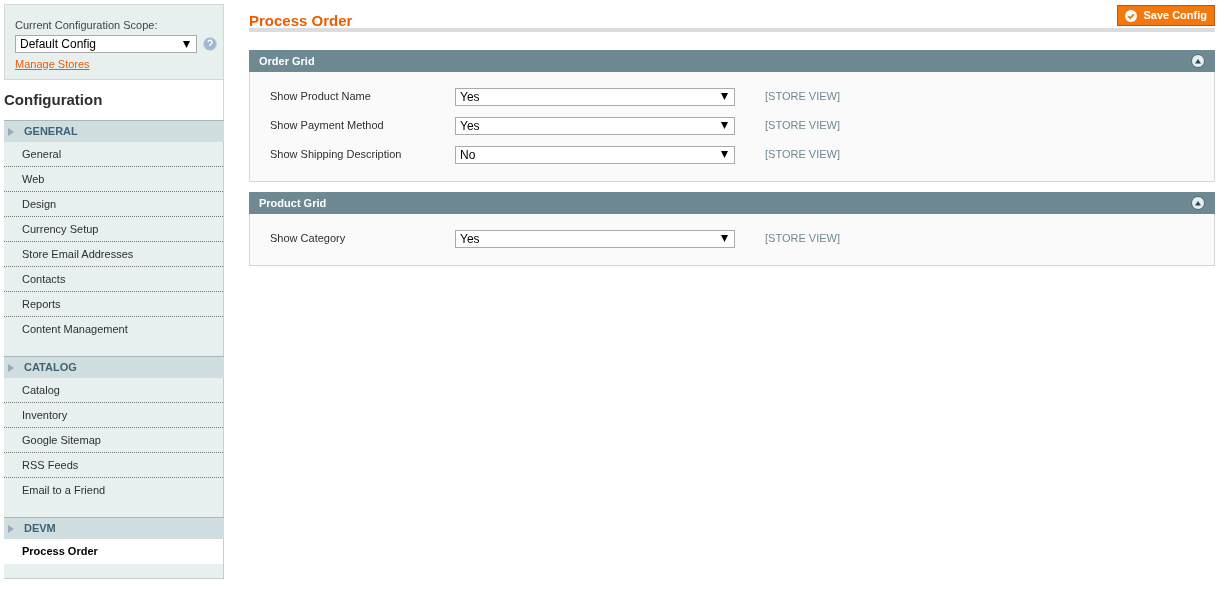  What do you see at coordinates (113, 329) in the screenshot?
I see `sidebar-item: Content Management` at bounding box center [113, 329].